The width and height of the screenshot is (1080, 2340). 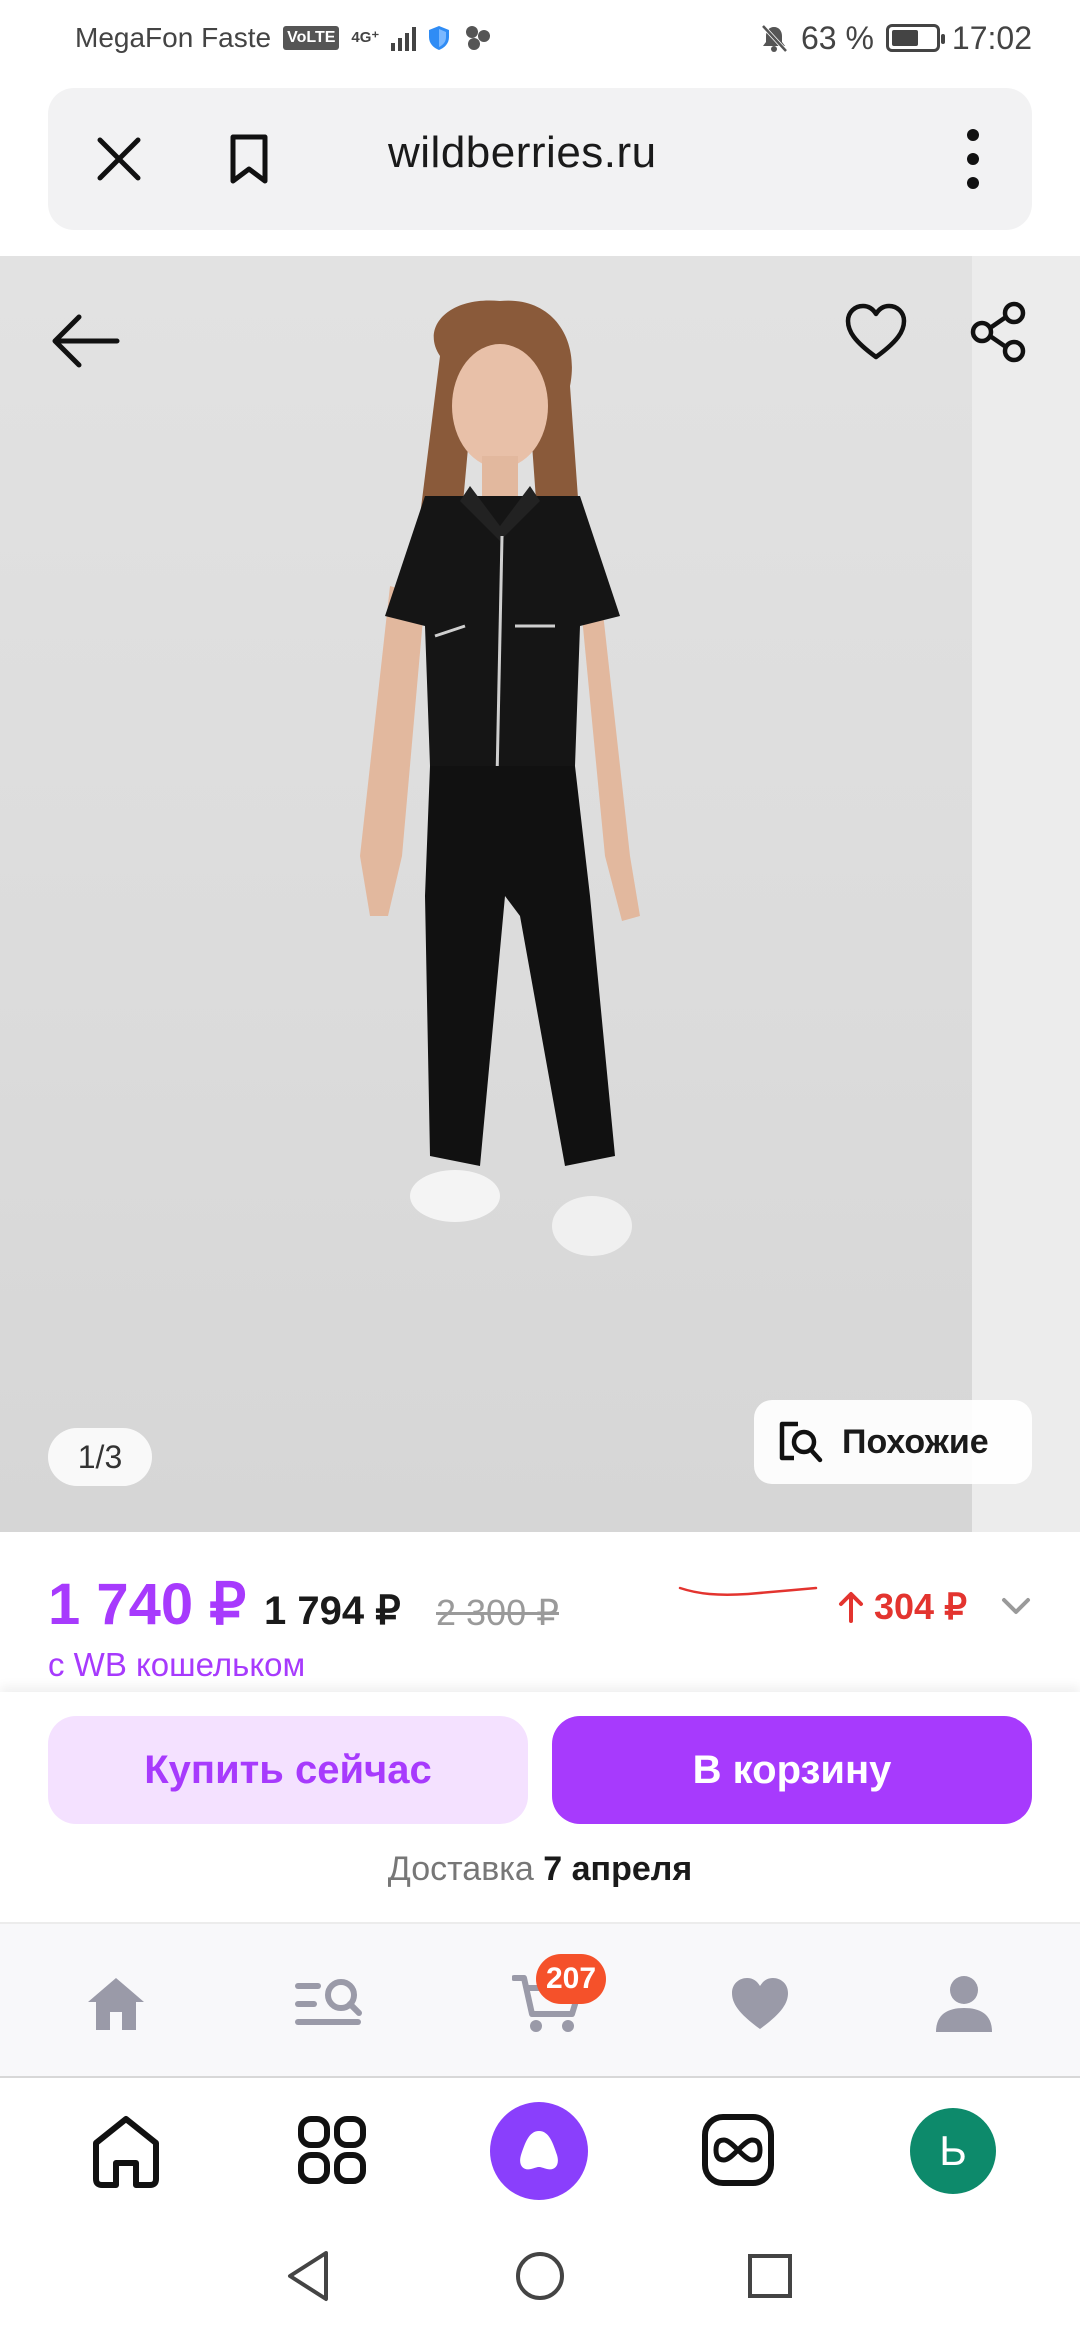 I want to click on nav-favorites, so click(x=760, y=2004).